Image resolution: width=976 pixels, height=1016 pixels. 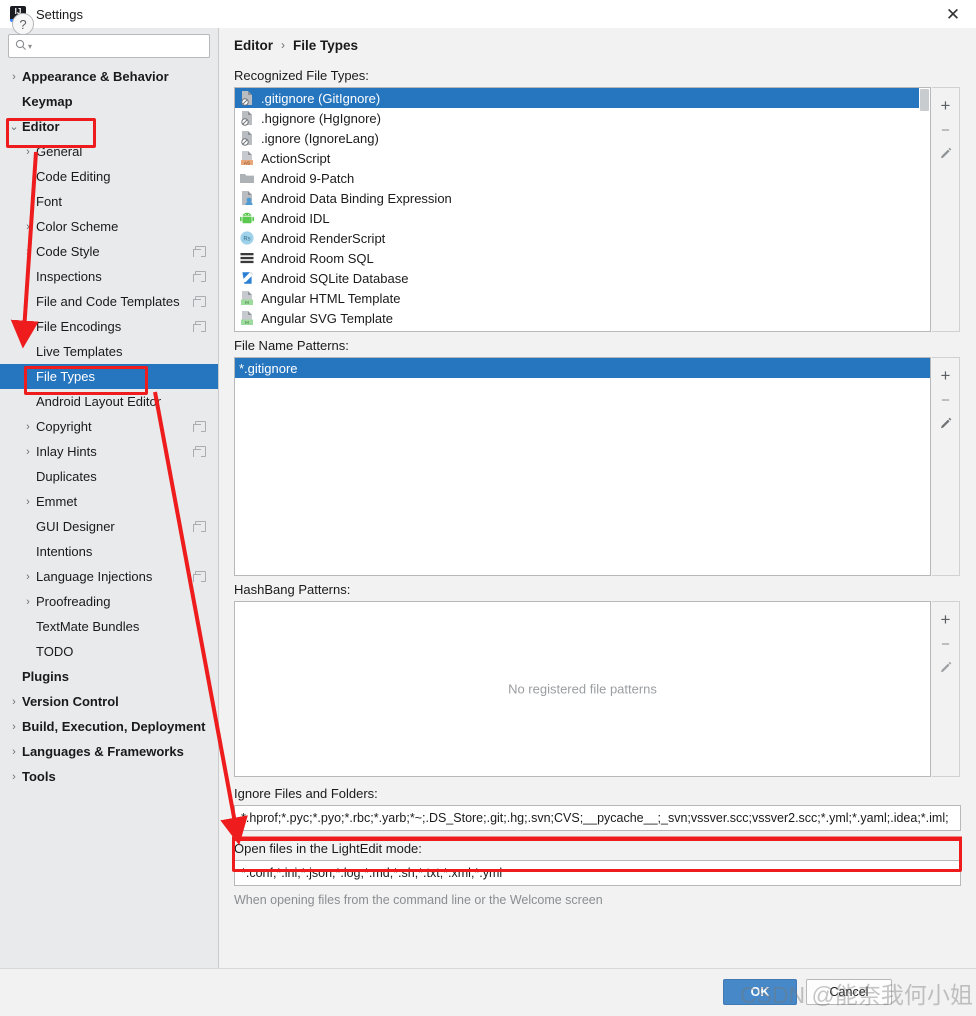 I want to click on add-file-type-button: +, so click(x=946, y=106).